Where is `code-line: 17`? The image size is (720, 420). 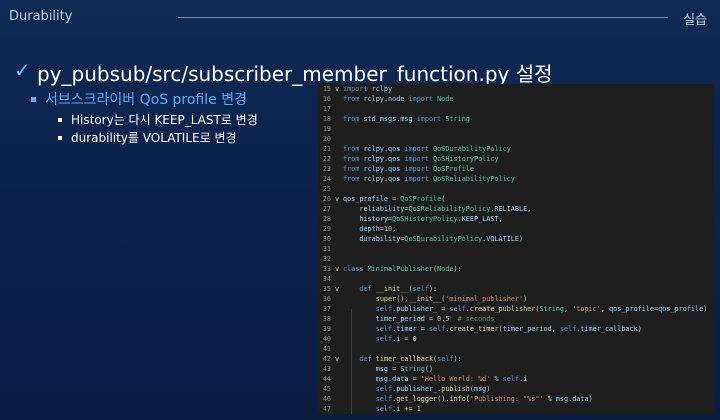 code-line: 17 is located at coordinates (516, 109).